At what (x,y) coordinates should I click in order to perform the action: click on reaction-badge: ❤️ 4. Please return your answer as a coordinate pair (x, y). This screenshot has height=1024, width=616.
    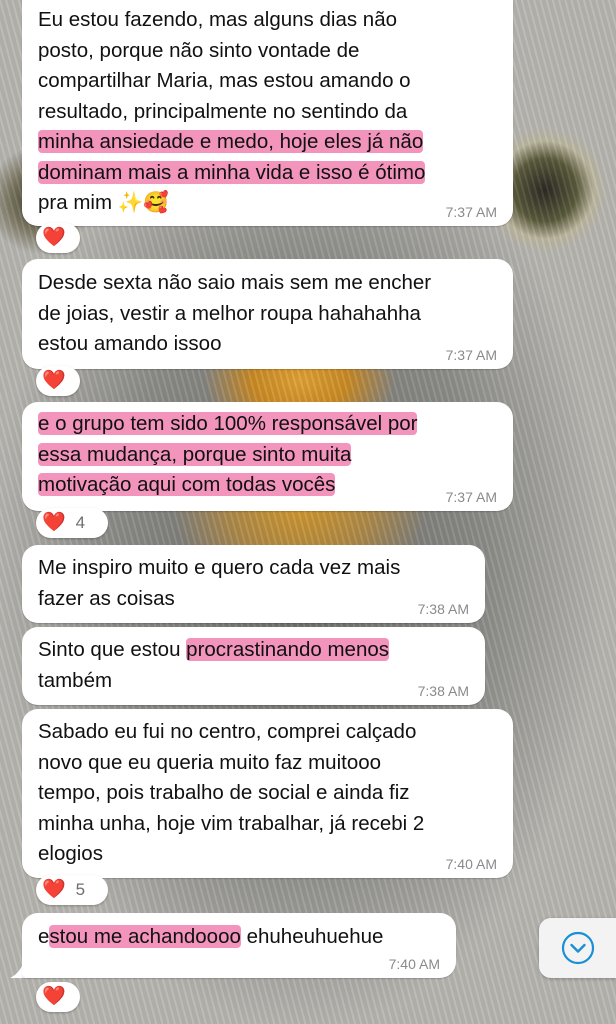
    Looking at the image, I should click on (72, 523).